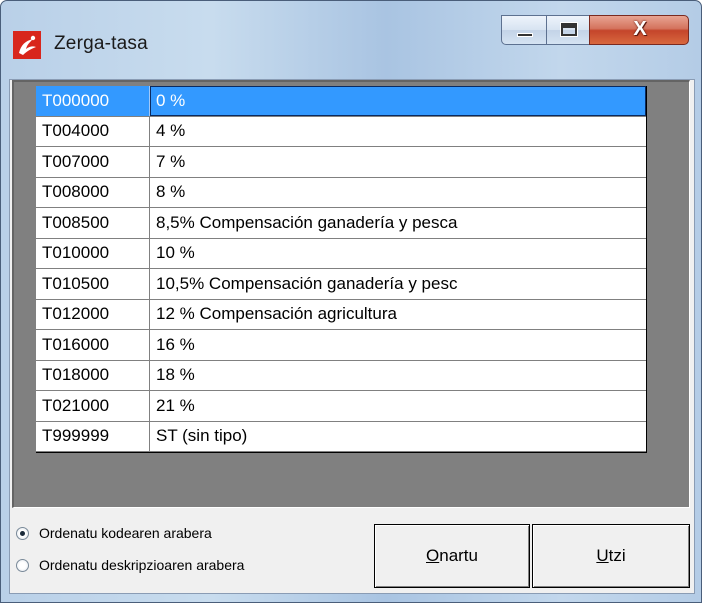 The width and height of the screenshot is (702, 603). What do you see at coordinates (27, 45) in the screenshot?
I see `app-logo-icon` at bounding box center [27, 45].